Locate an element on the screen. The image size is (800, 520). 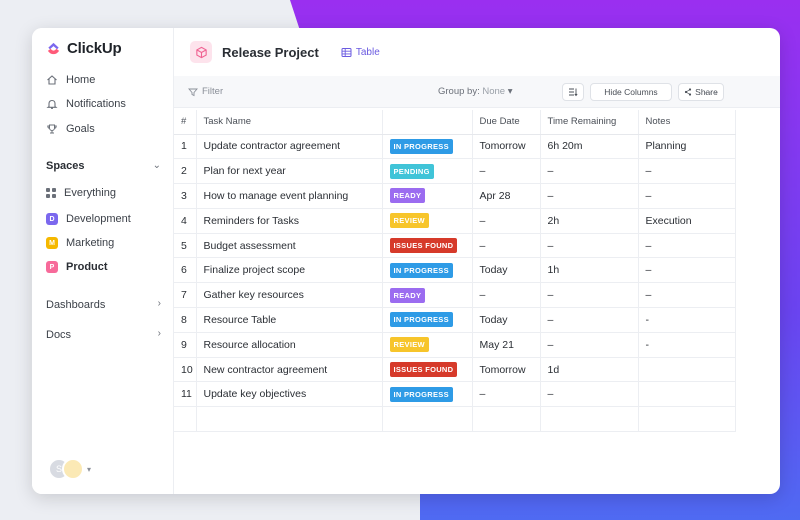
user-menu: S ▾ is located at coordinates (69, 469).